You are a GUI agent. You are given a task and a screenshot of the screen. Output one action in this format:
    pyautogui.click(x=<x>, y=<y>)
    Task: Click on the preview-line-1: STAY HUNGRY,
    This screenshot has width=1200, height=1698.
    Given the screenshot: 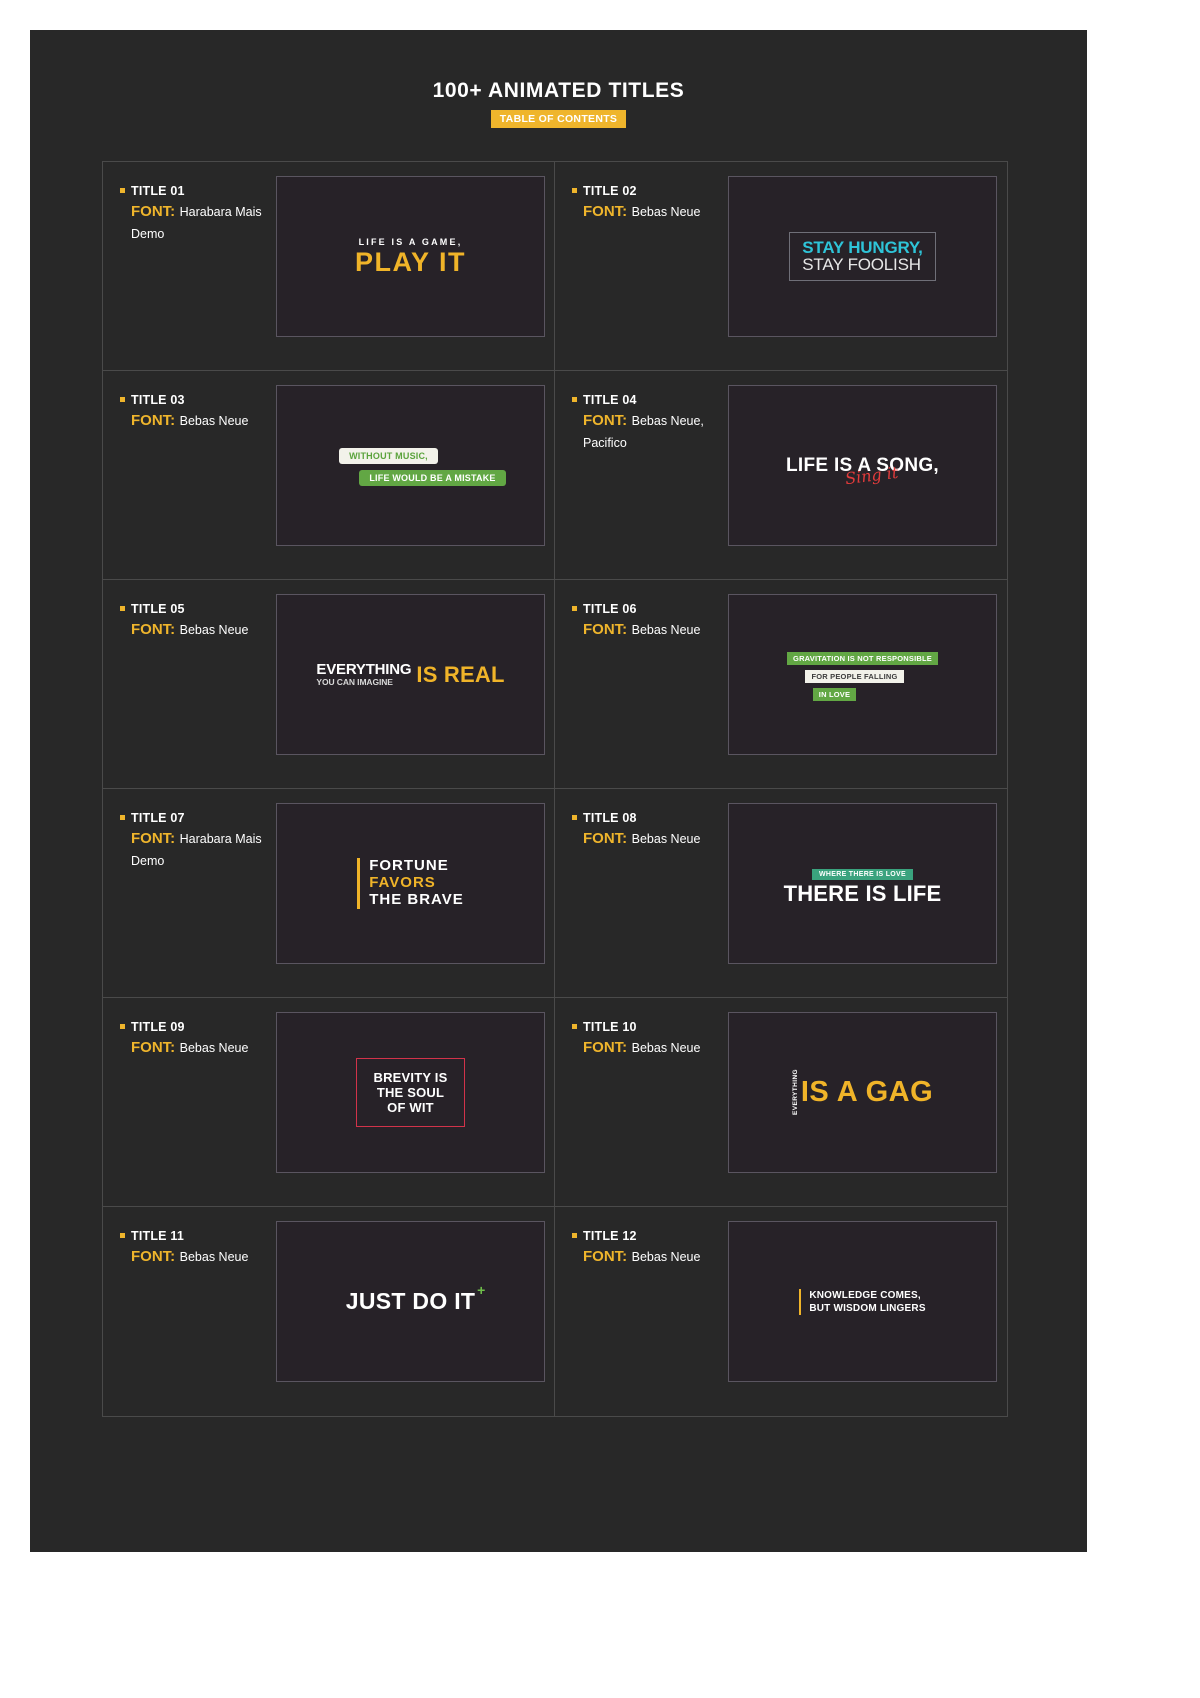 What is the action you would take?
    pyautogui.click(x=862, y=247)
    